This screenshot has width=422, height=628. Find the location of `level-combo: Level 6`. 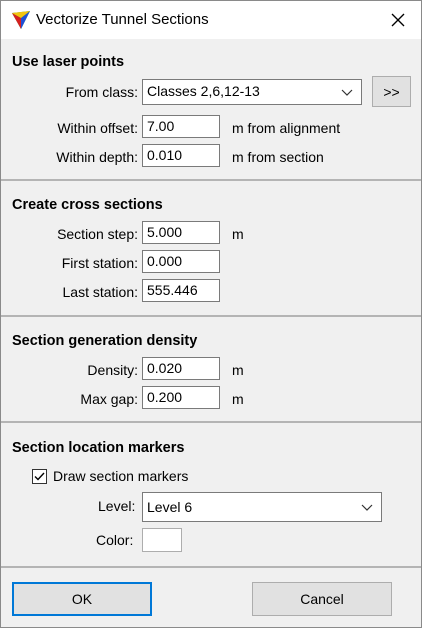

level-combo: Level 6 is located at coordinates (262, 507).